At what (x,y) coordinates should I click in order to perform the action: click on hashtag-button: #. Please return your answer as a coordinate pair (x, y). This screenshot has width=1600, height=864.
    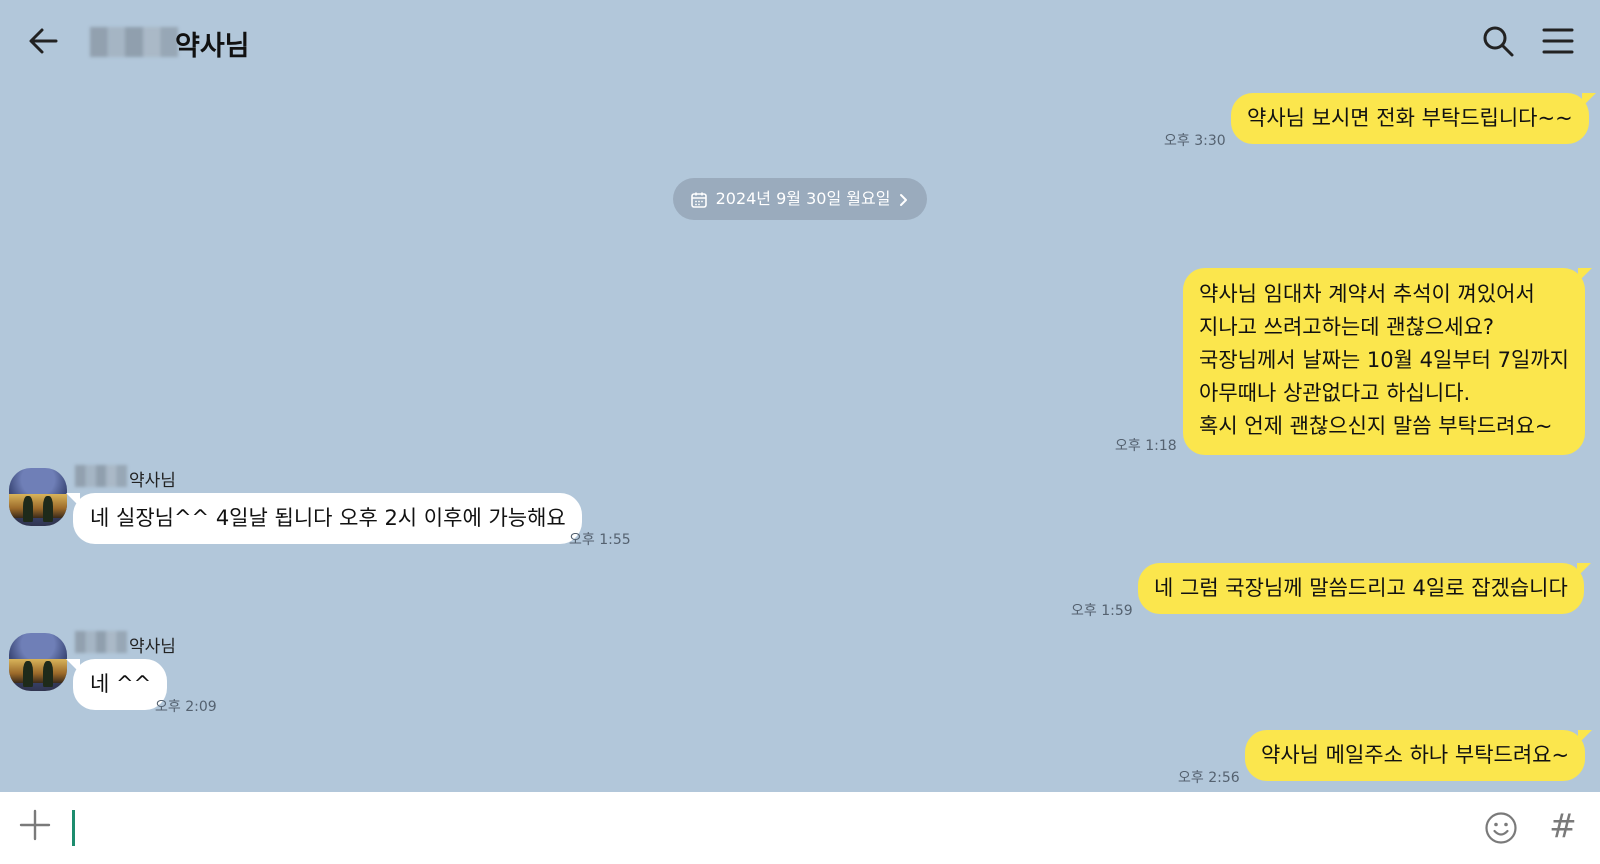
    Looking at the image, I should click on (1563, 826).